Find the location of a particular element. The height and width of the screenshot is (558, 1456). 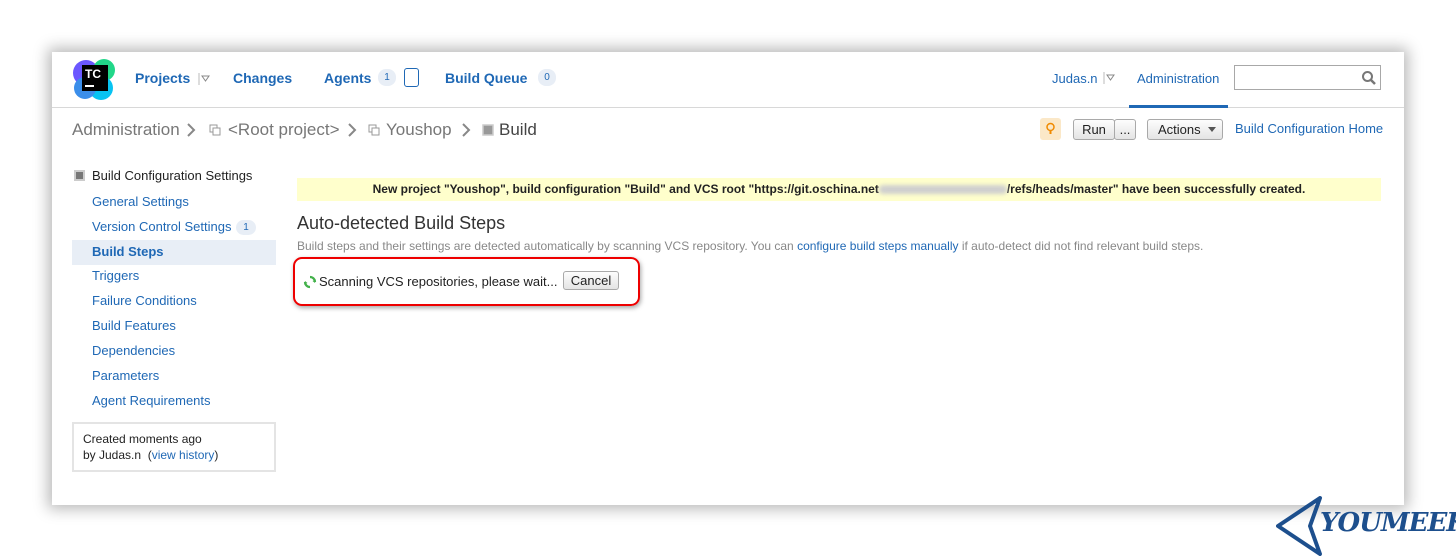

nav-changes: Changes is located at coordinates (262, 78).